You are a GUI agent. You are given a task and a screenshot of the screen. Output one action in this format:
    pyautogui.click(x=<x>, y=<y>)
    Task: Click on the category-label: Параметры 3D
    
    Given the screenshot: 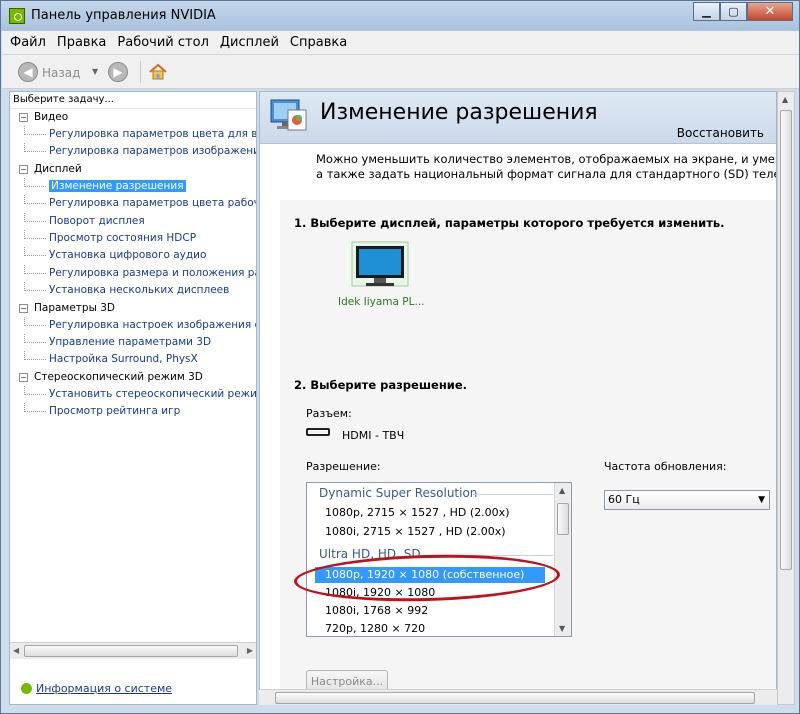 What is the action you would take?
    pyautogui.click(x=74, y=307)
    